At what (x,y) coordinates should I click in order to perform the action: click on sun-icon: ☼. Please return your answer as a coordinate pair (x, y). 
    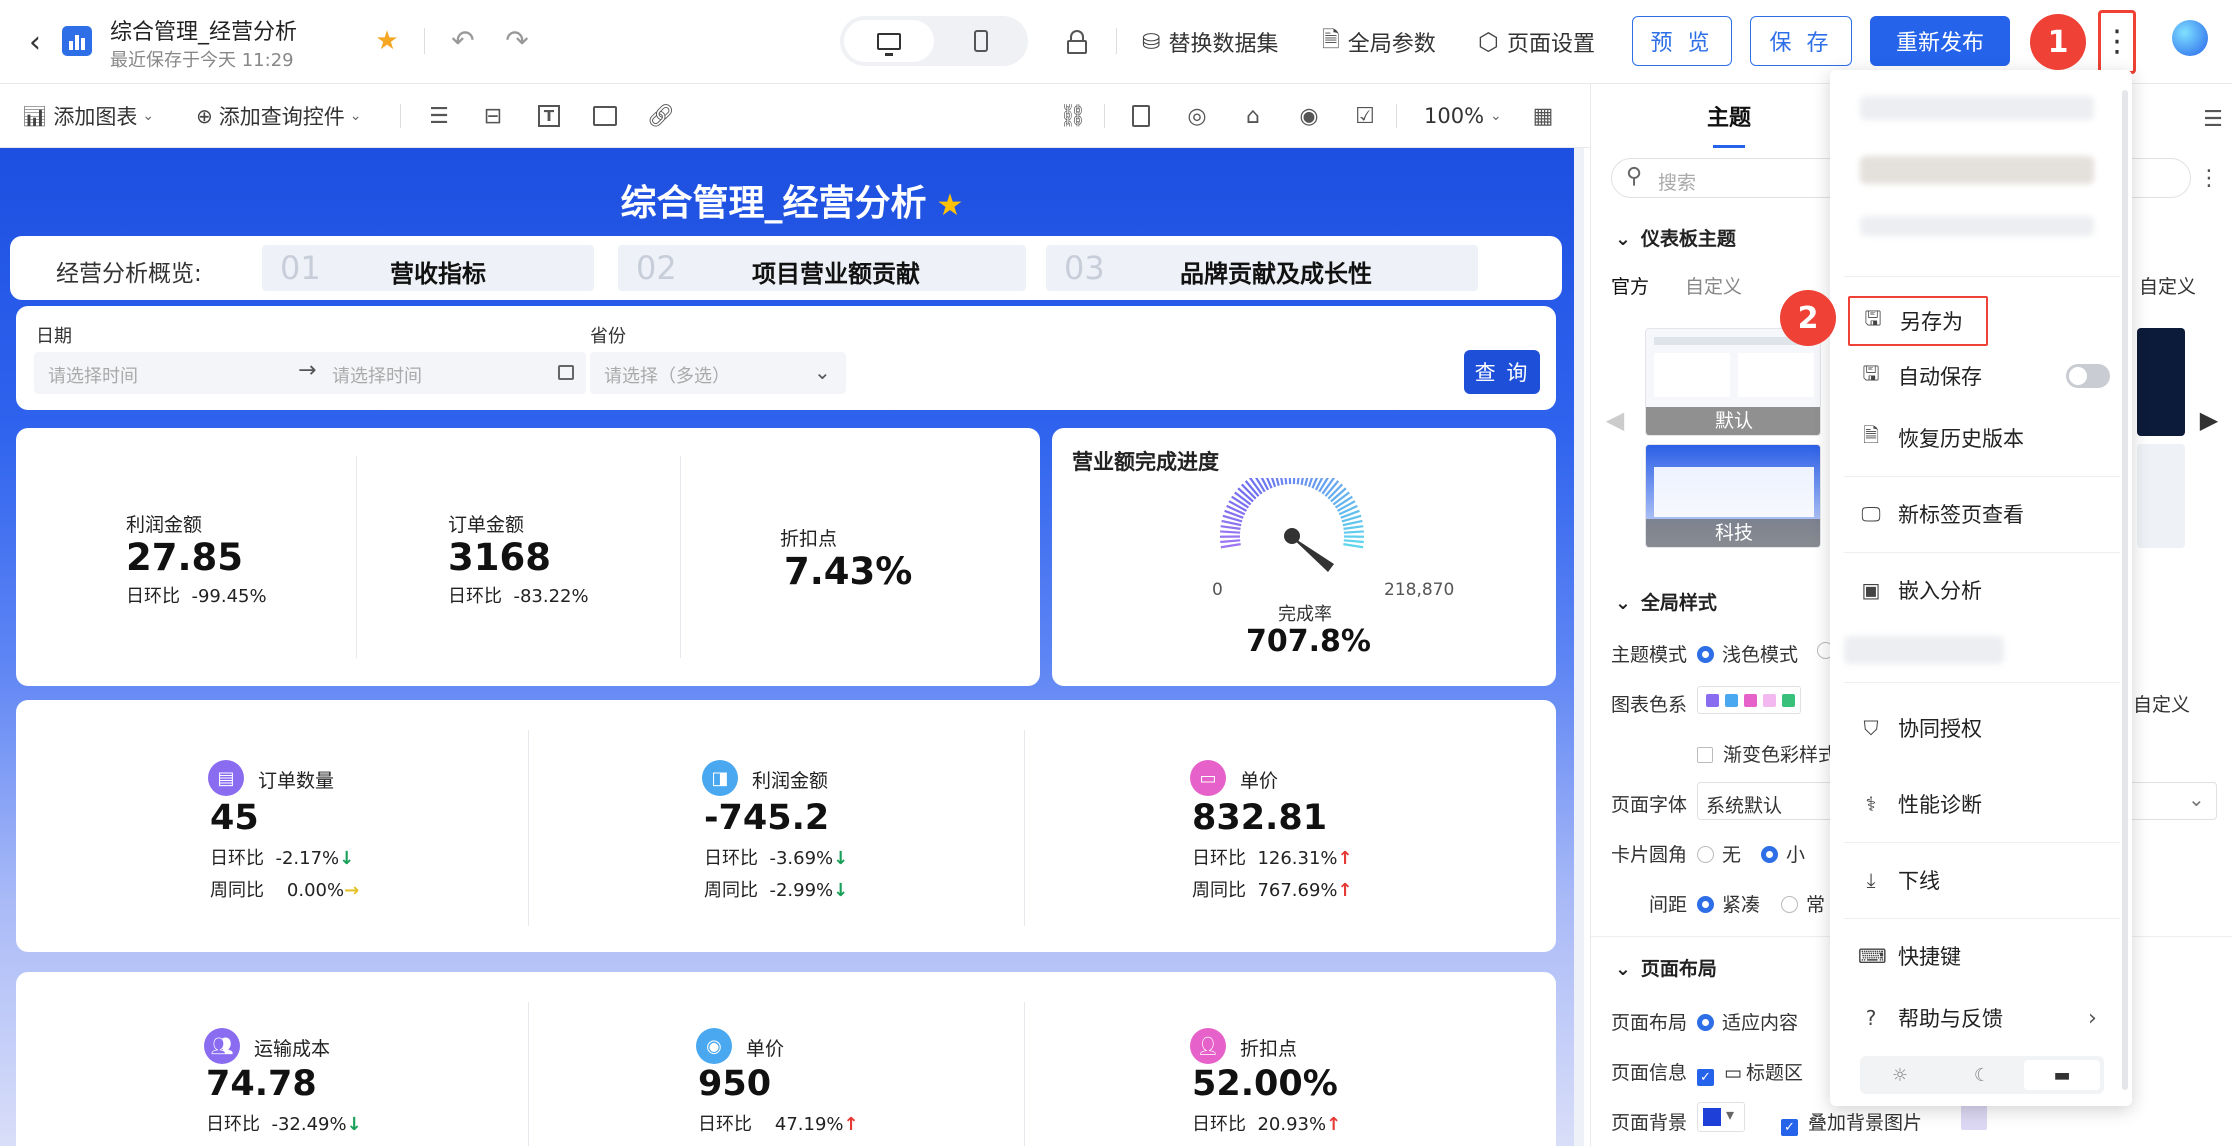
    Looking at the image, I should click on (1900, 1075).